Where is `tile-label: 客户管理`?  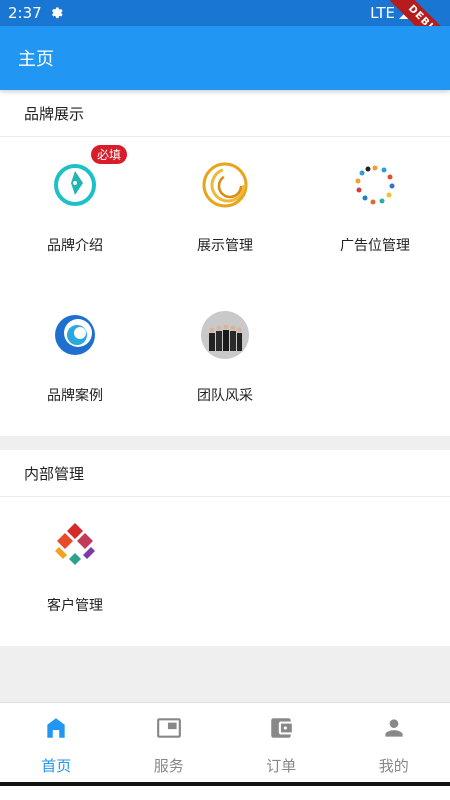 tile-label: 客户管理 is located at coordinates (75, 606).